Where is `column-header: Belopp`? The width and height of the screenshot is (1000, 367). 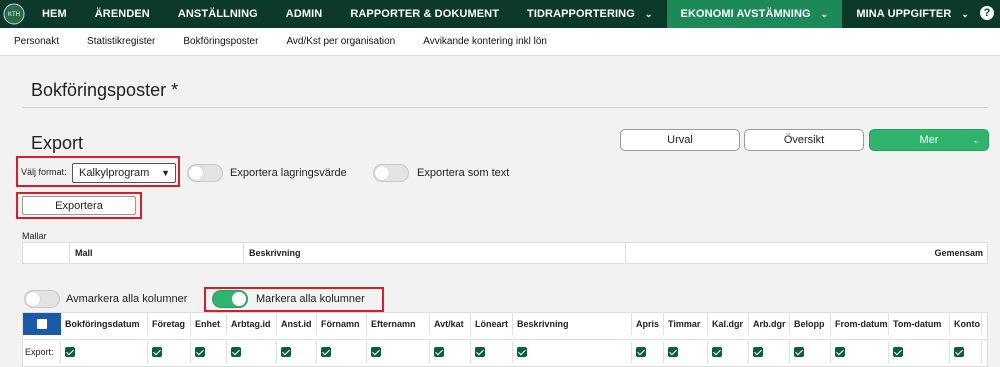
column-header: Belopp is located at coordinates (810, 324).